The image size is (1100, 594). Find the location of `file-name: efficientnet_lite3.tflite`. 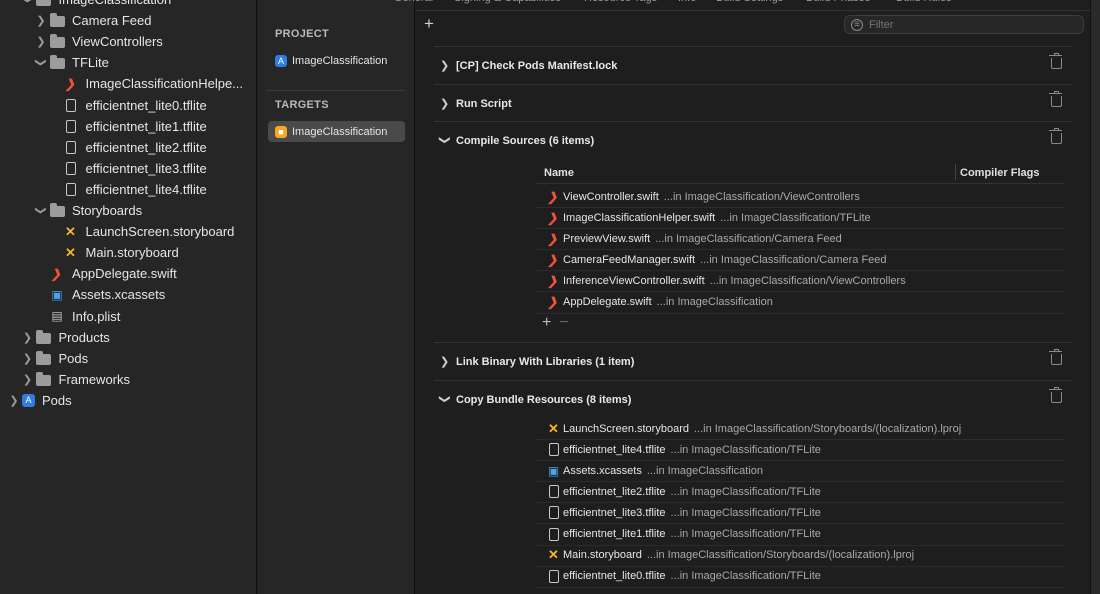

file-name: efficientnet_lite3.tflite is located at coordinates (614, 512).